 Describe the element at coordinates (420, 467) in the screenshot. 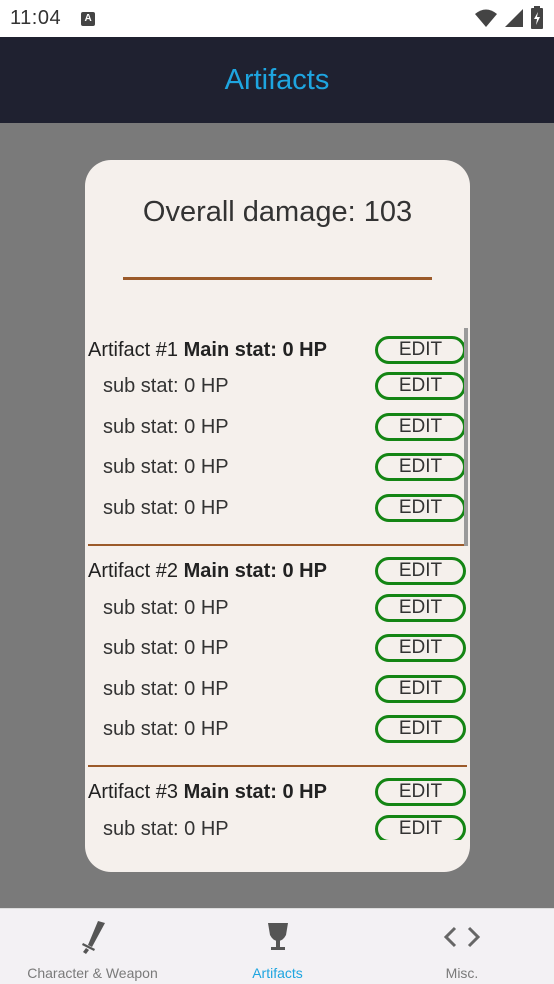

I see `artifact-1-sub-3-edit-button: EDIT` at that location.